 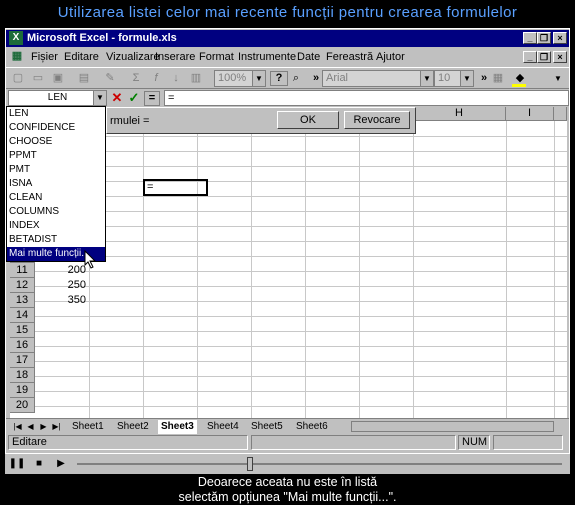 What do you see at coordinates (102, 38) in the screenshot?
I see `window-title: Microsoft Excel - formule.xls` at bounding box center [102, 38].